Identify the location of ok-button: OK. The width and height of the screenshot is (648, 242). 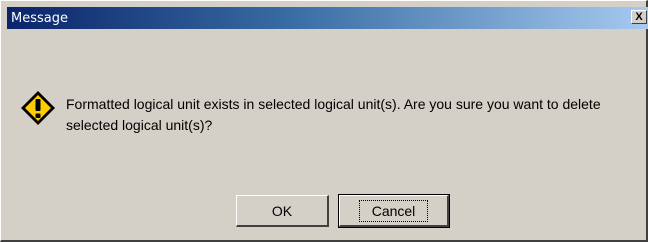
(282, 211).